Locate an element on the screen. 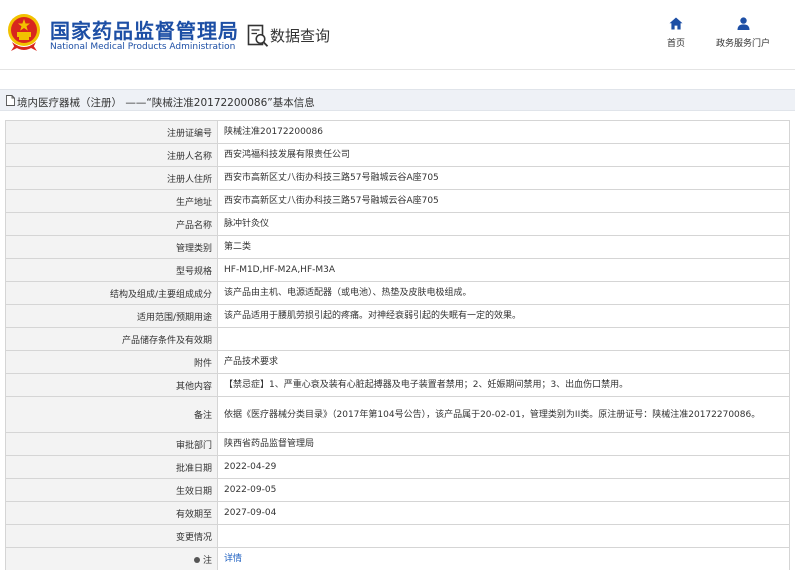 This screenshot has width=795, height=570. table-row: 有效期至 2027-09-04 is located at coordinates (397, 513).